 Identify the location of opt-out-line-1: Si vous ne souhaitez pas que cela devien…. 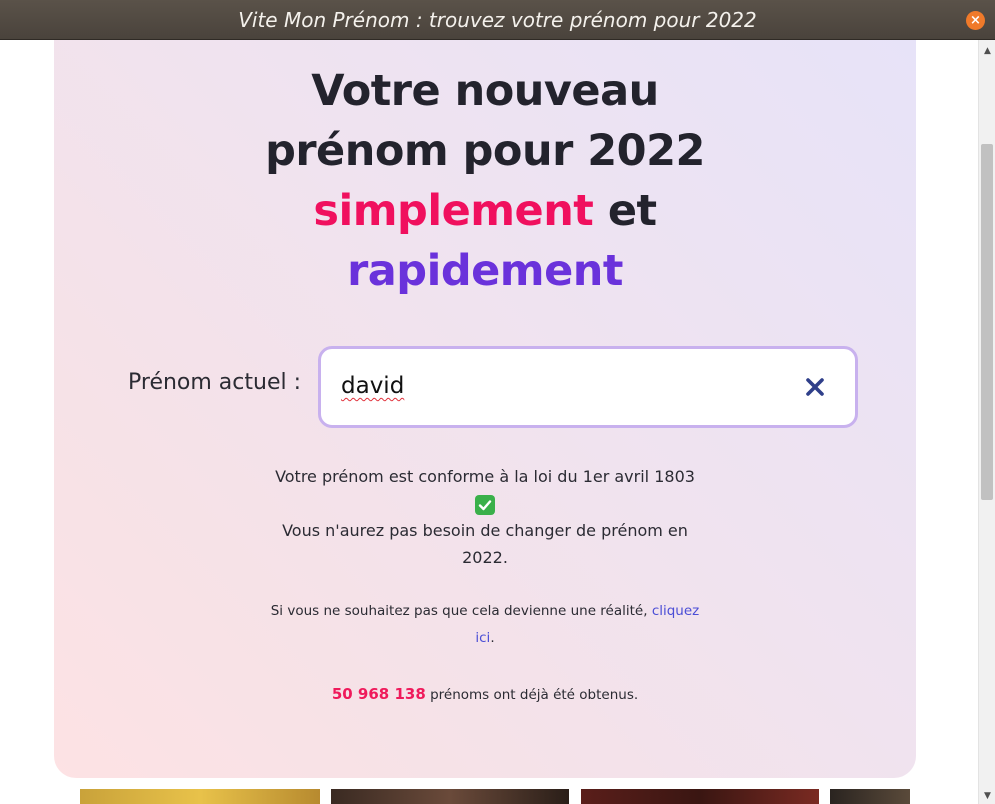
(485, 611).